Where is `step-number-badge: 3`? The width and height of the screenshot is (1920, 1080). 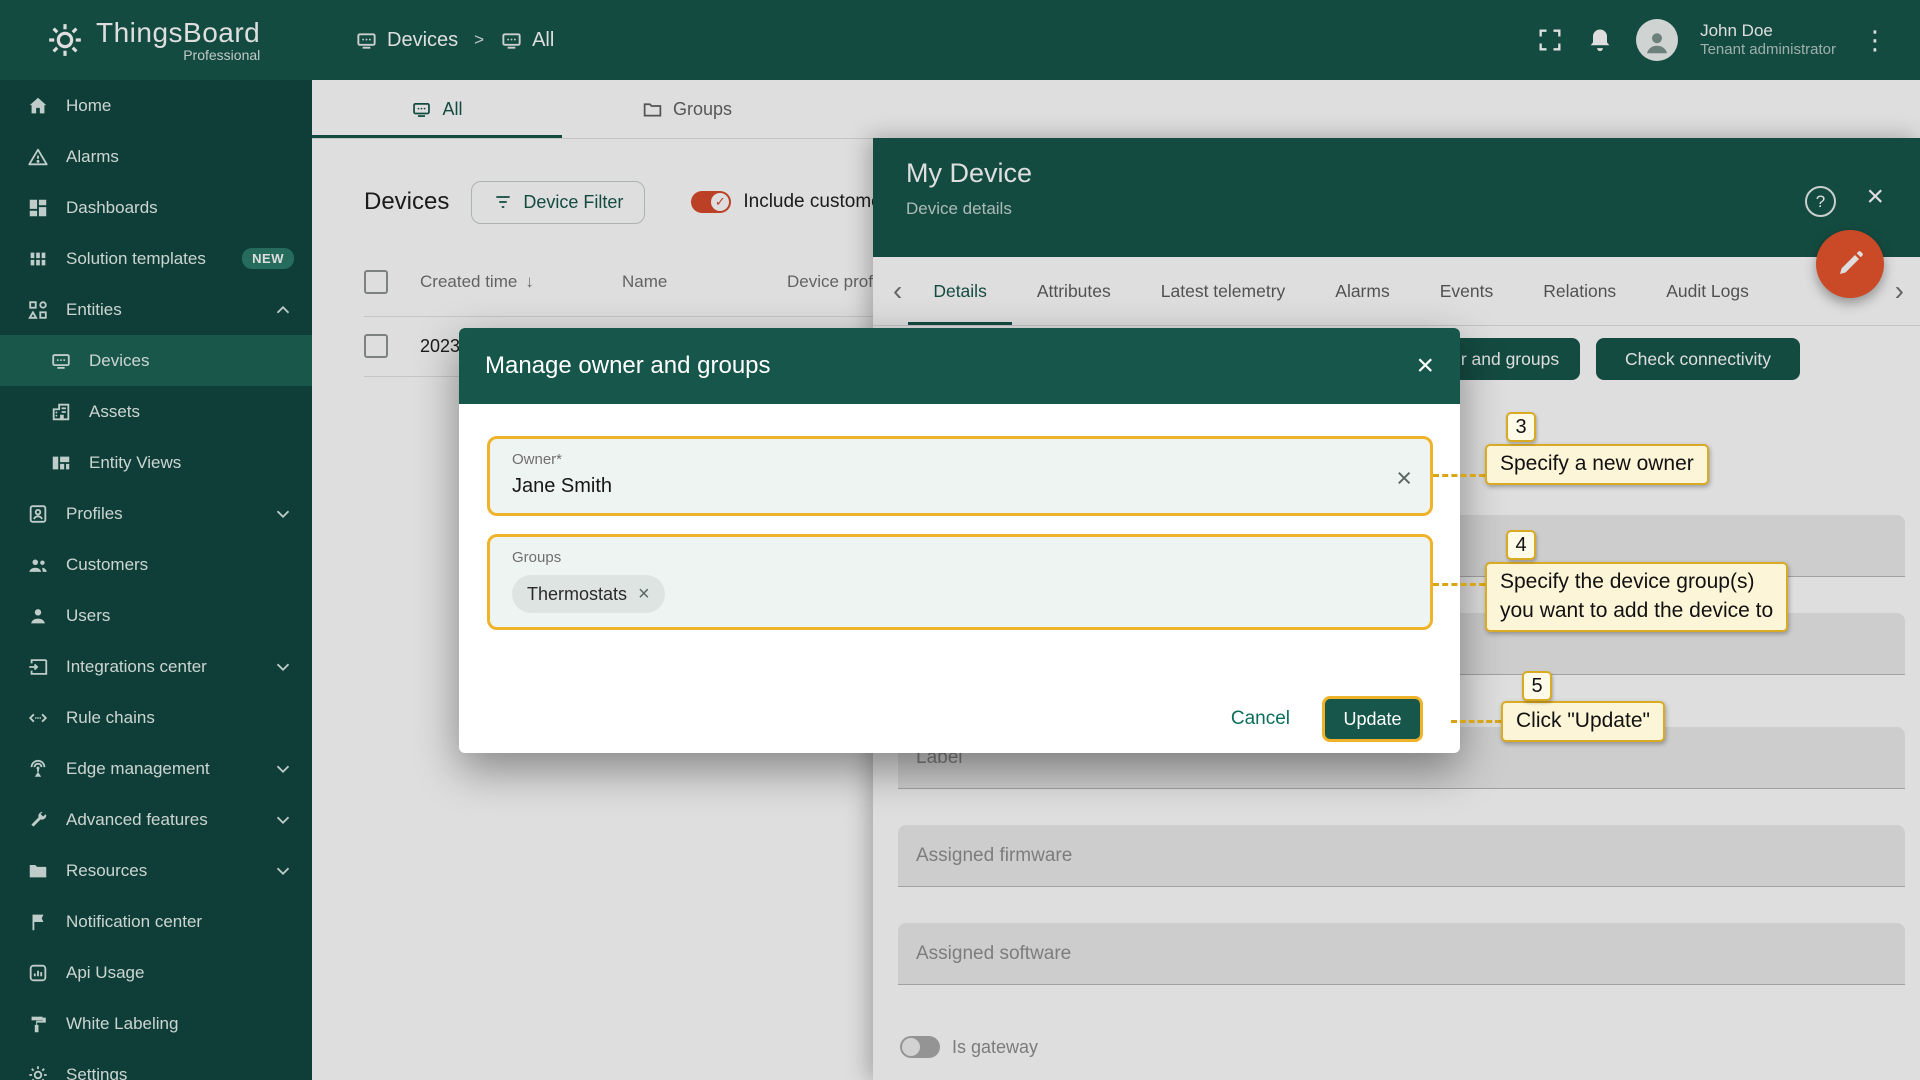 step-number-badge: 3 is located at coordinates (1521, 427).